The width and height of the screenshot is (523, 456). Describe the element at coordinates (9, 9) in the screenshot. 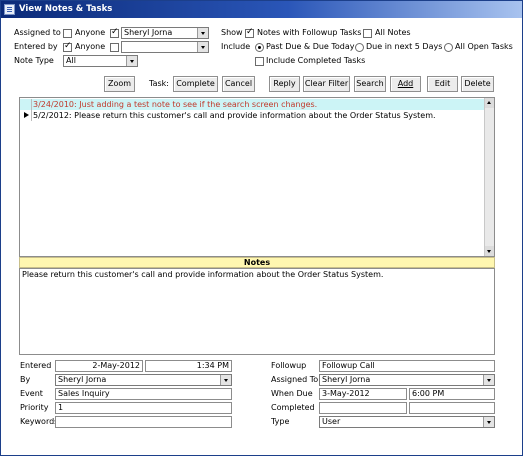

I see `form-icon` at that location.